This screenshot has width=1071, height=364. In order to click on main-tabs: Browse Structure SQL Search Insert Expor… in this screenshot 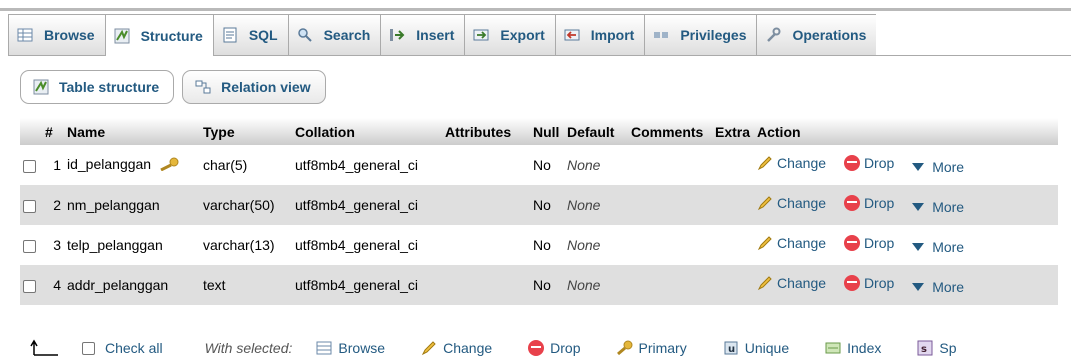, I will do `click(539, 35)`.